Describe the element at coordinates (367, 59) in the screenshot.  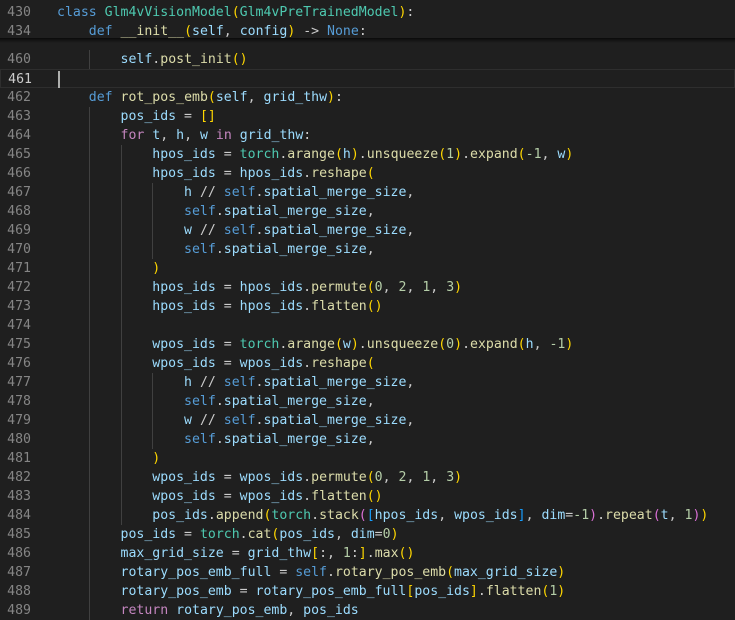
I see `code-line: 460 self.post_init()` at that location.